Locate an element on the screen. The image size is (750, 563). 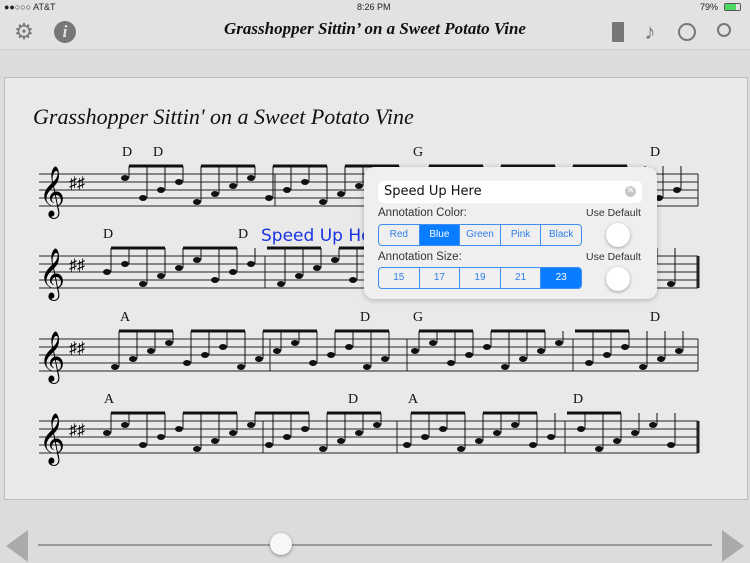
clock-icon is located at coordinates (687, 32).